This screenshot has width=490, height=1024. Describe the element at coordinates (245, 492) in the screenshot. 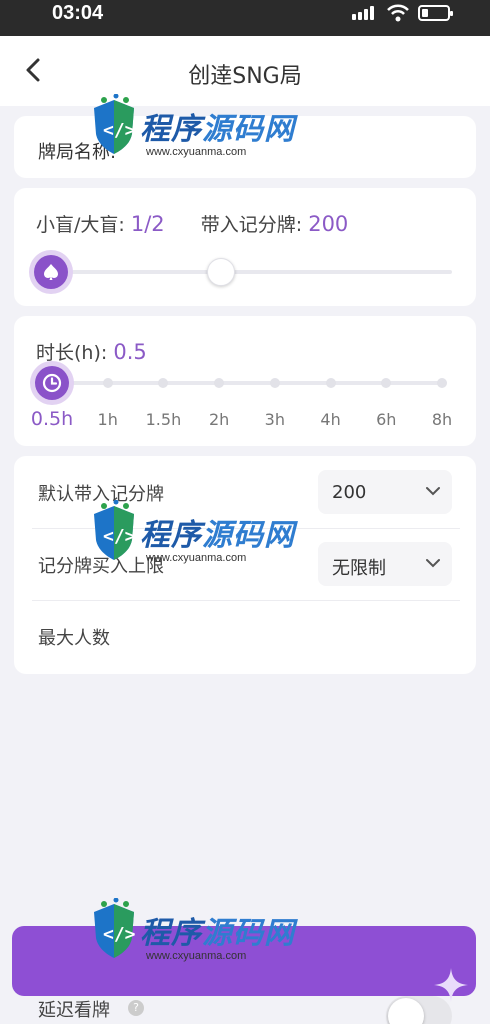

I see `default-buyin-row: 默认带入记分牌 200` at that location.